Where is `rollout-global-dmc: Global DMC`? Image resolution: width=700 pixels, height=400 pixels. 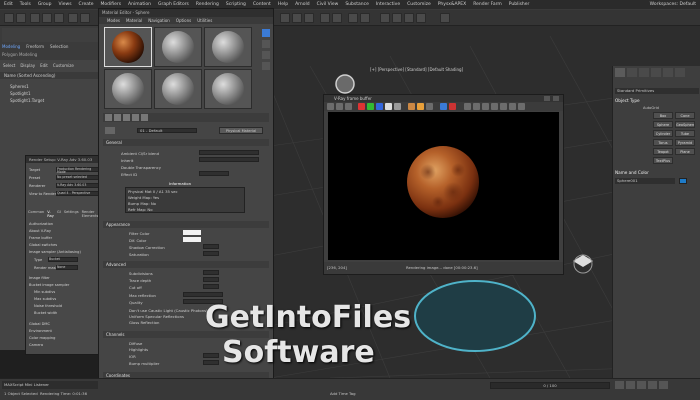 rollout-global-dmc: Global DMC is located at coordinates (39, 324).